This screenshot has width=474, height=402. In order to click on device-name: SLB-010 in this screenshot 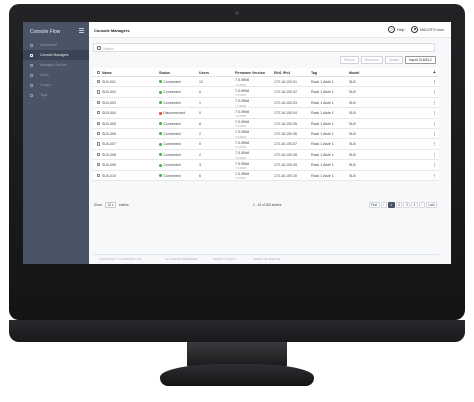, I will do `click(109, 176)`.